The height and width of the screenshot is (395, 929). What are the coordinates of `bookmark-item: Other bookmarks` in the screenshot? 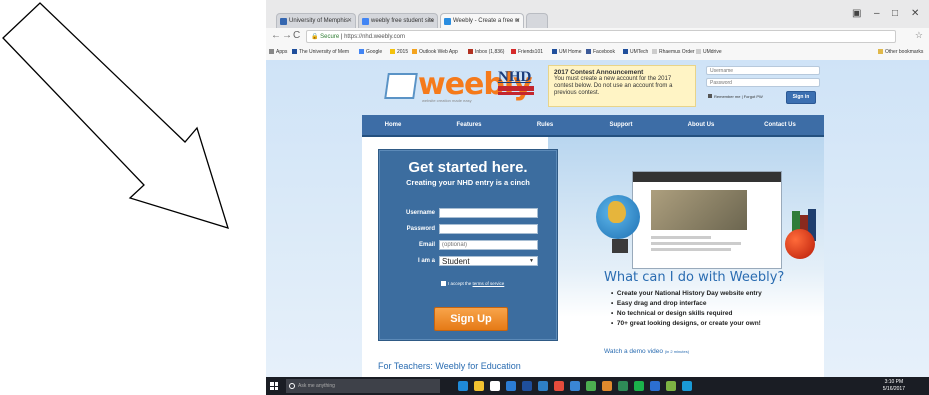 It's located at (900, 52).